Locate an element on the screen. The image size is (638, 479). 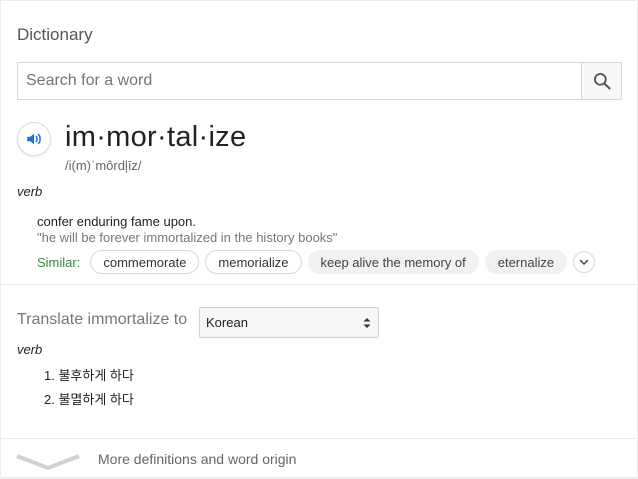
translation-part-of-speech: verb is located at coordinates (30, 349).